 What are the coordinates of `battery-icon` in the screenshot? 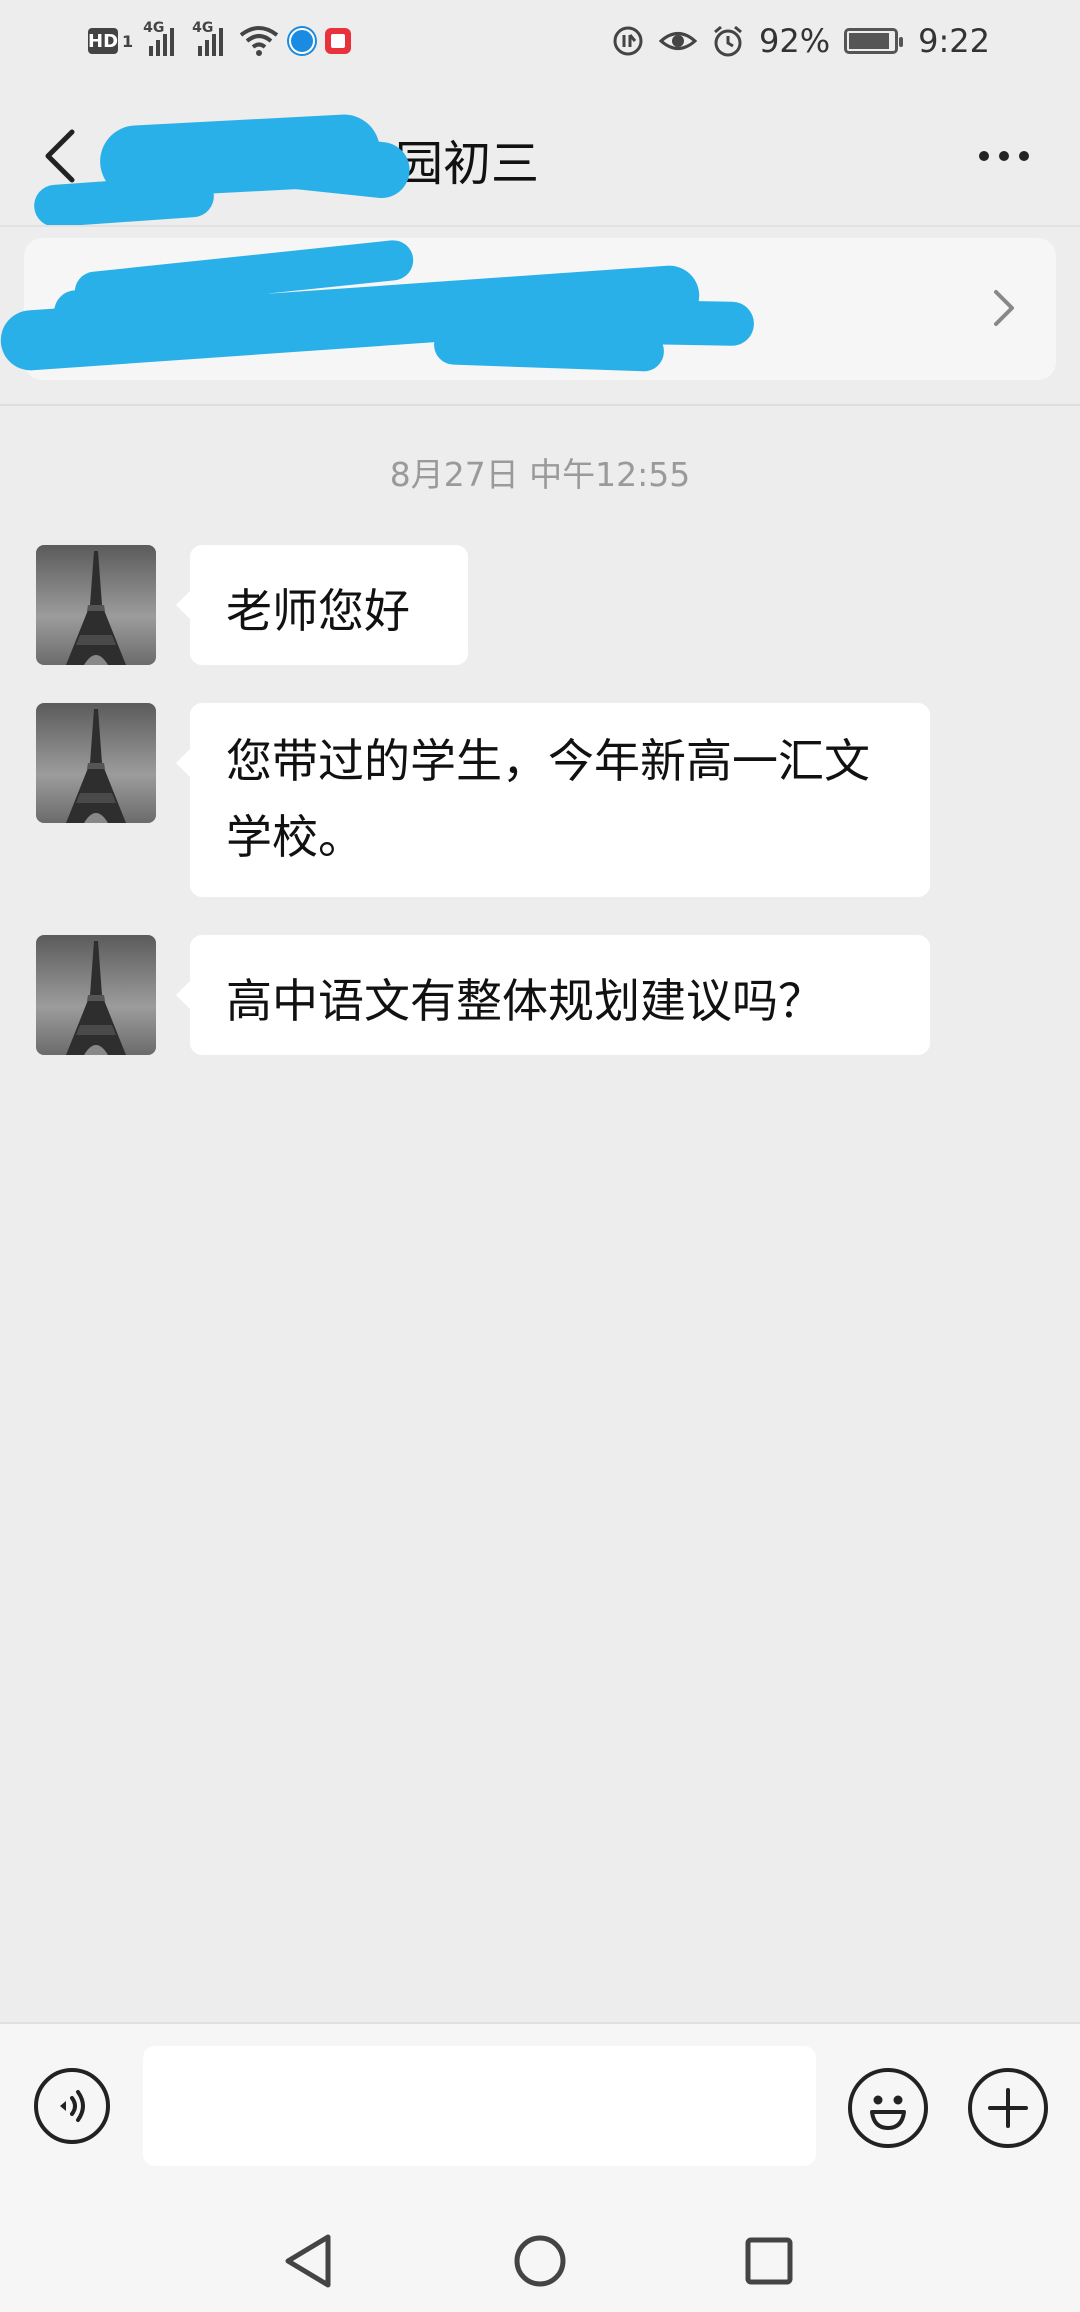 It's located at (874, 41).